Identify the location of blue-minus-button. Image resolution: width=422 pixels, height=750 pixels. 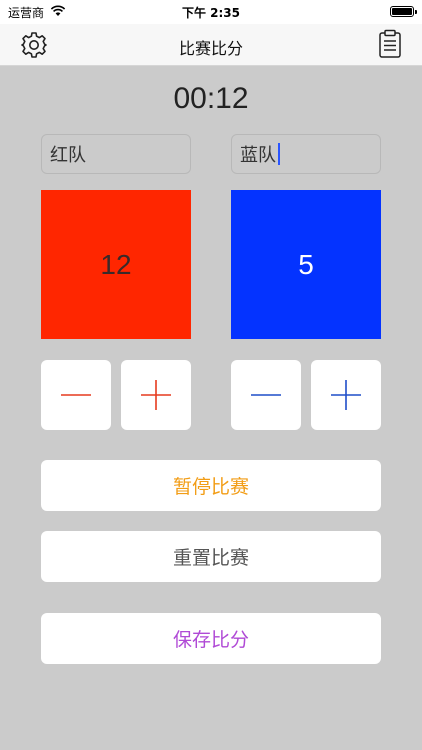
(266, 395).